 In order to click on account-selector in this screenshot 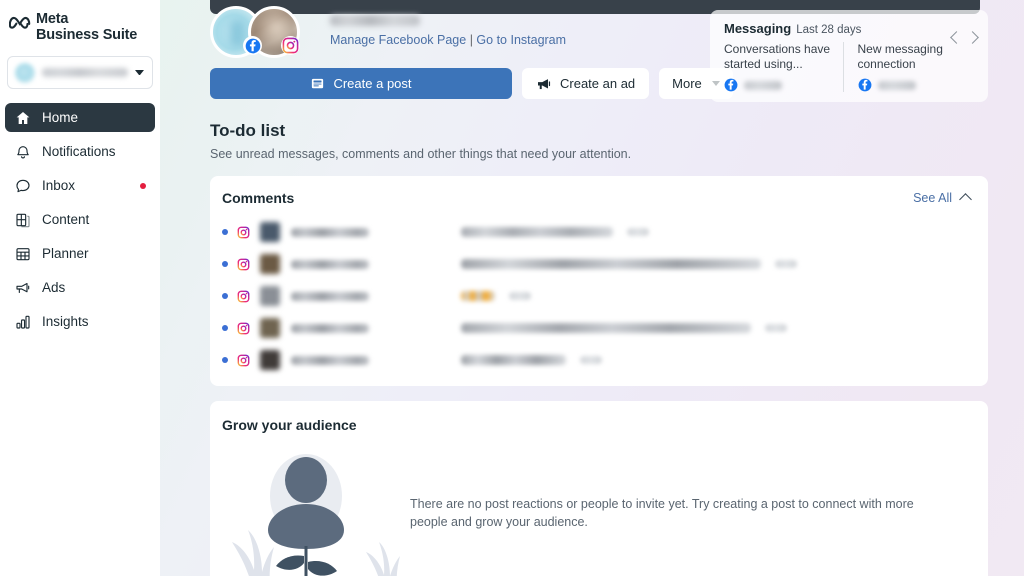, I will do `click(80, 72)`.